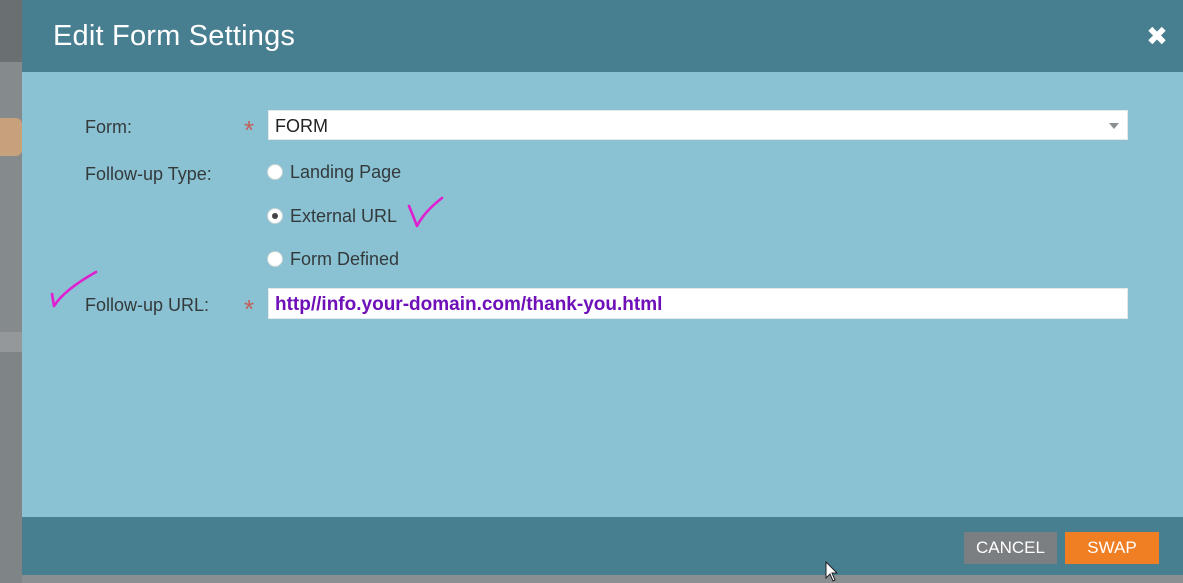  What do you see at coordinates (147, 305) in the screenshot?
I see `follow-up-url-label: Follow-up URL:` at bounding box center [147, 305].